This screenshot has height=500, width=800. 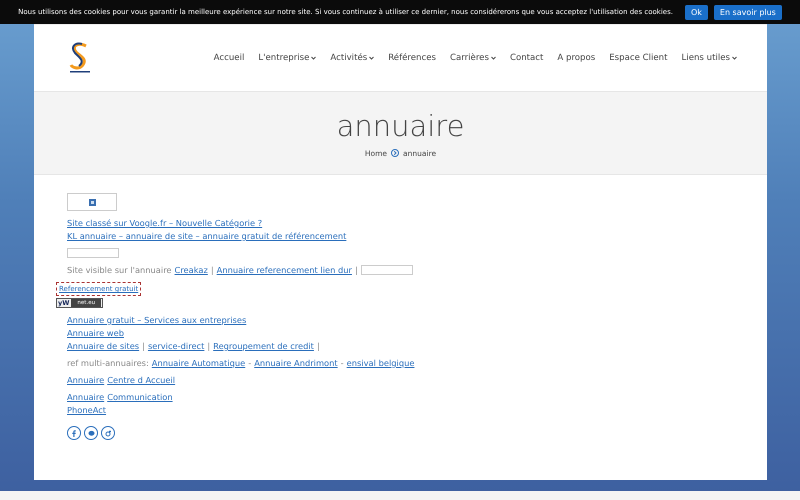 What do you see at coordinates (108, 363) in the screenshot?
I see `text: ref multi-annuaires:` at bounding box center [108, 363].